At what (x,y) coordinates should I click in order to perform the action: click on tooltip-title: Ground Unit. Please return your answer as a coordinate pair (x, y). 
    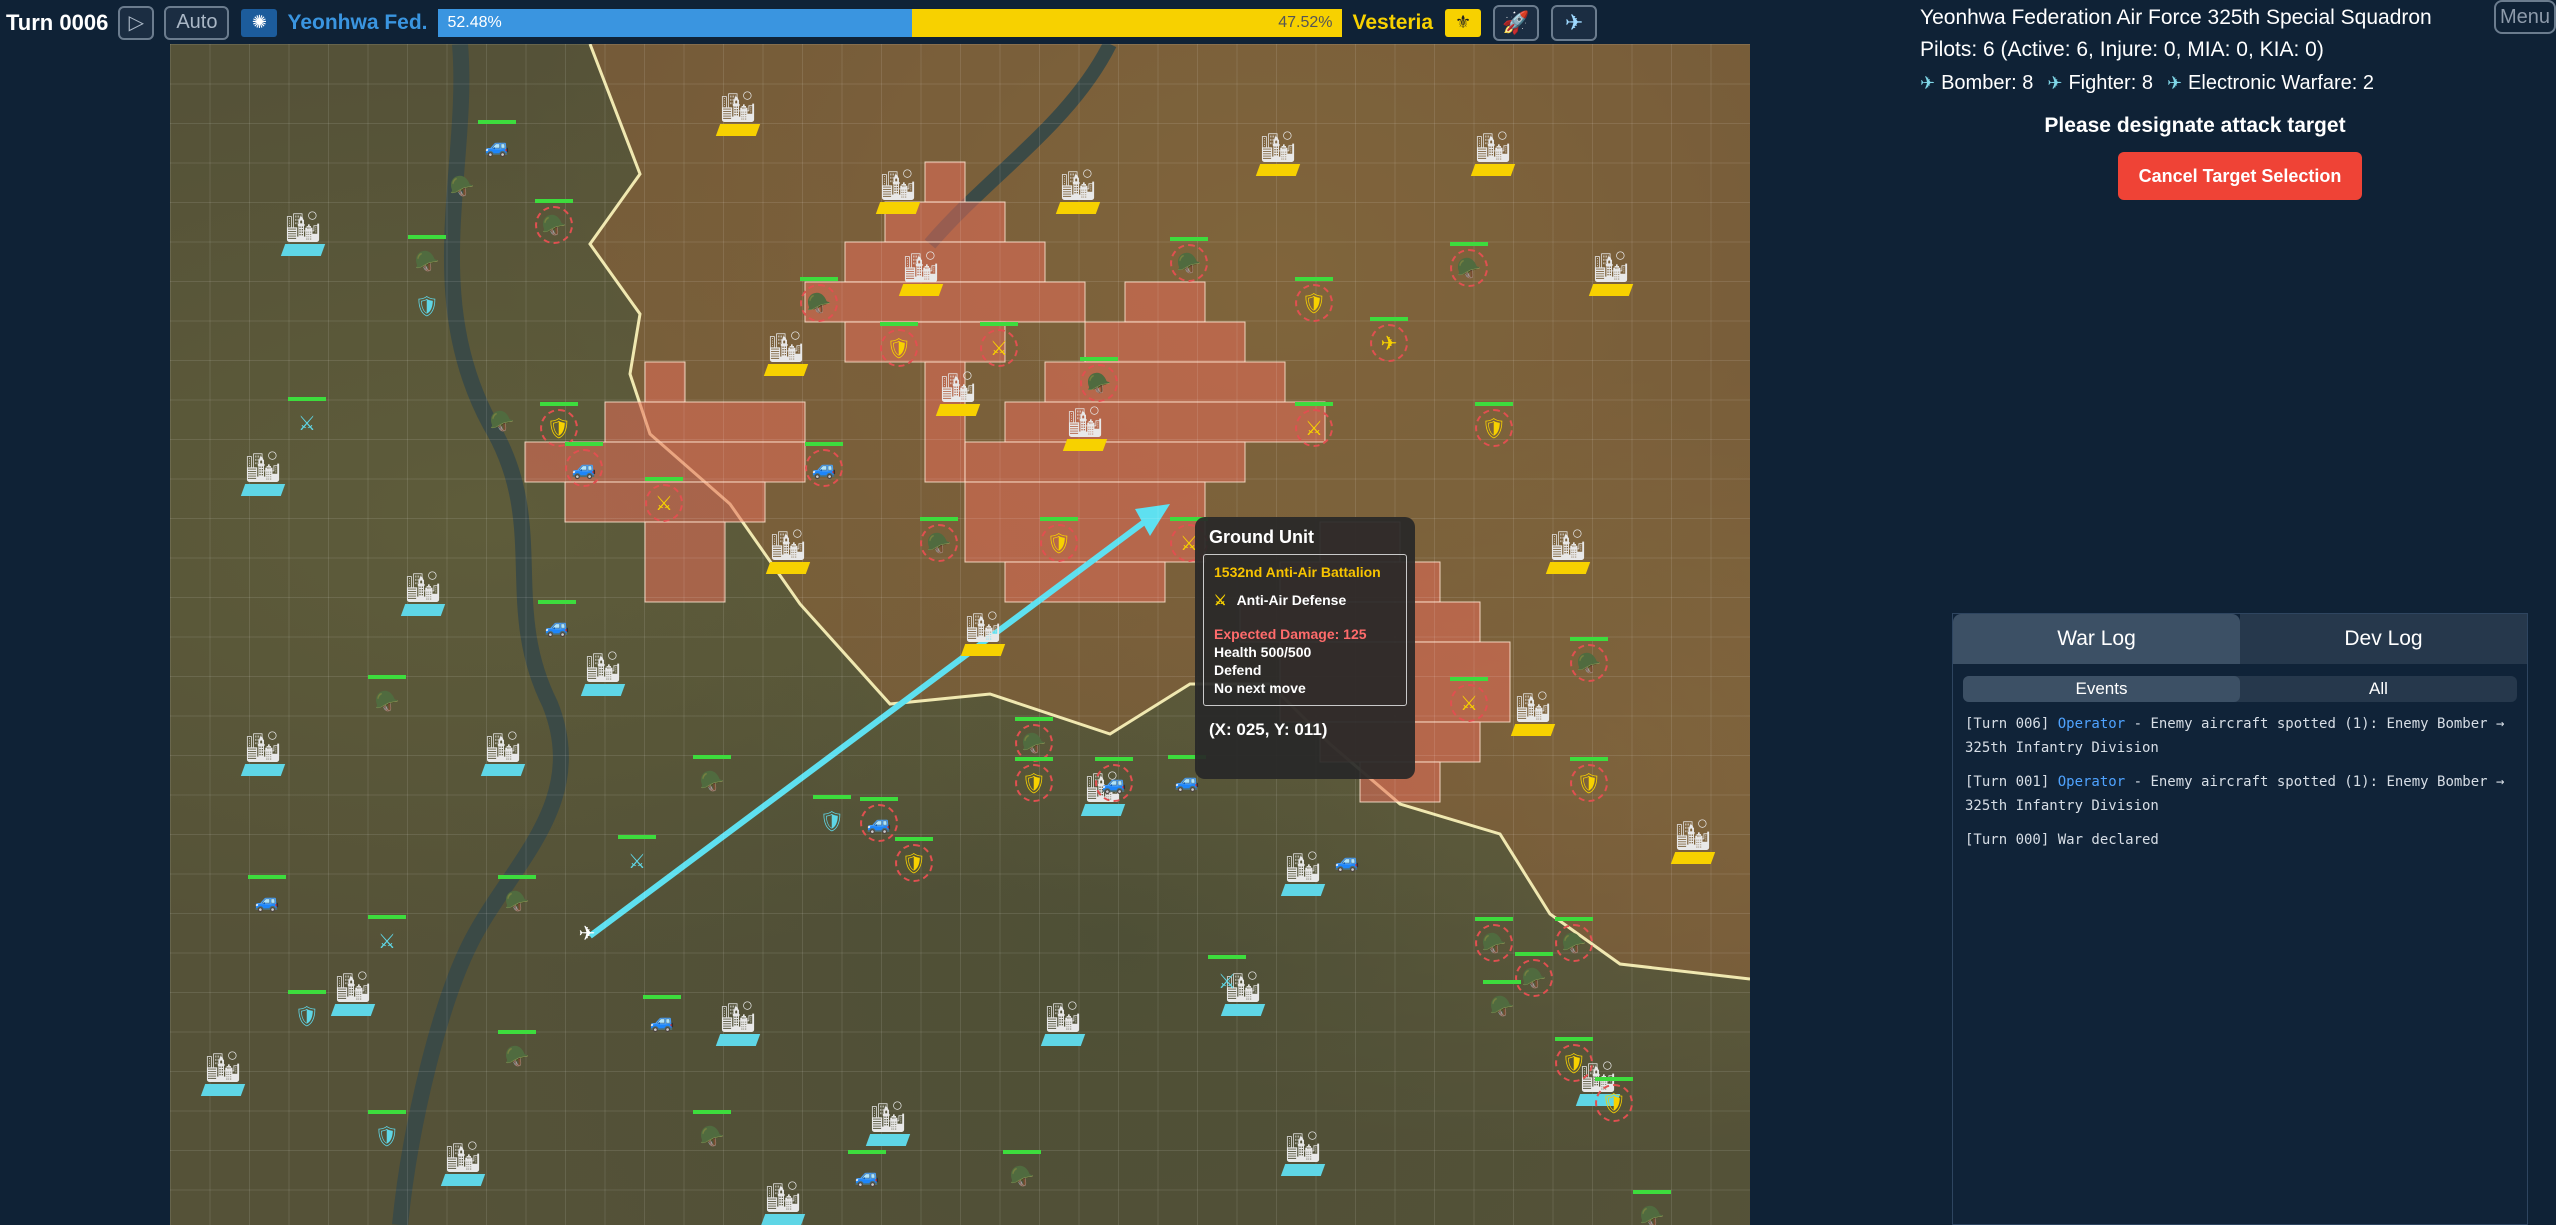
    Looking at the image, I should click on (1261, 537).